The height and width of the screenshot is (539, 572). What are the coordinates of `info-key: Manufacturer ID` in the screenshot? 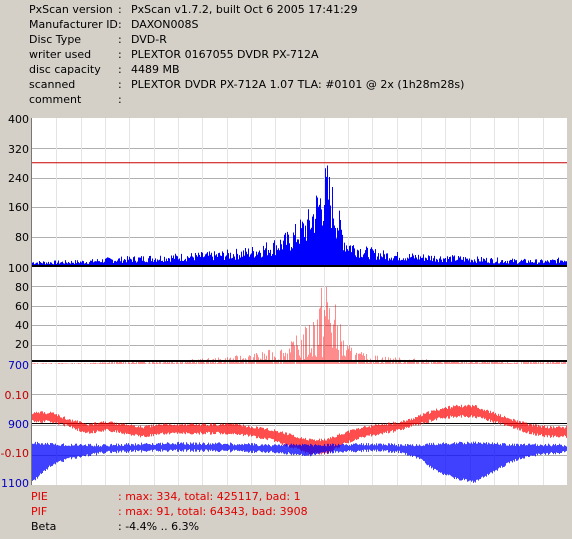 It's located at (73, 24).